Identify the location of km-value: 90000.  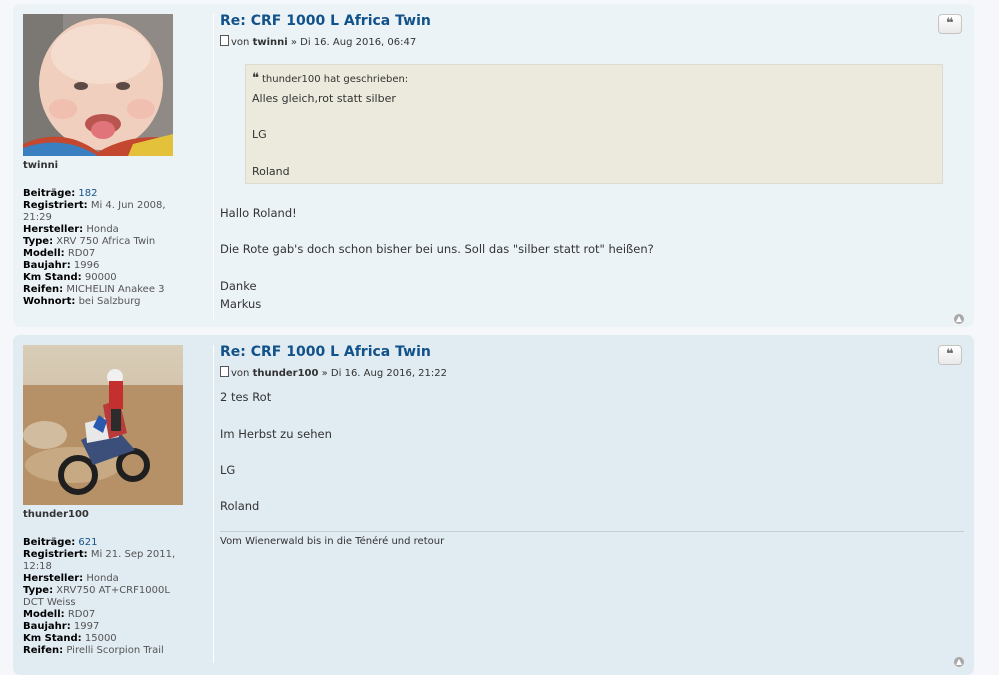
(100, 277).